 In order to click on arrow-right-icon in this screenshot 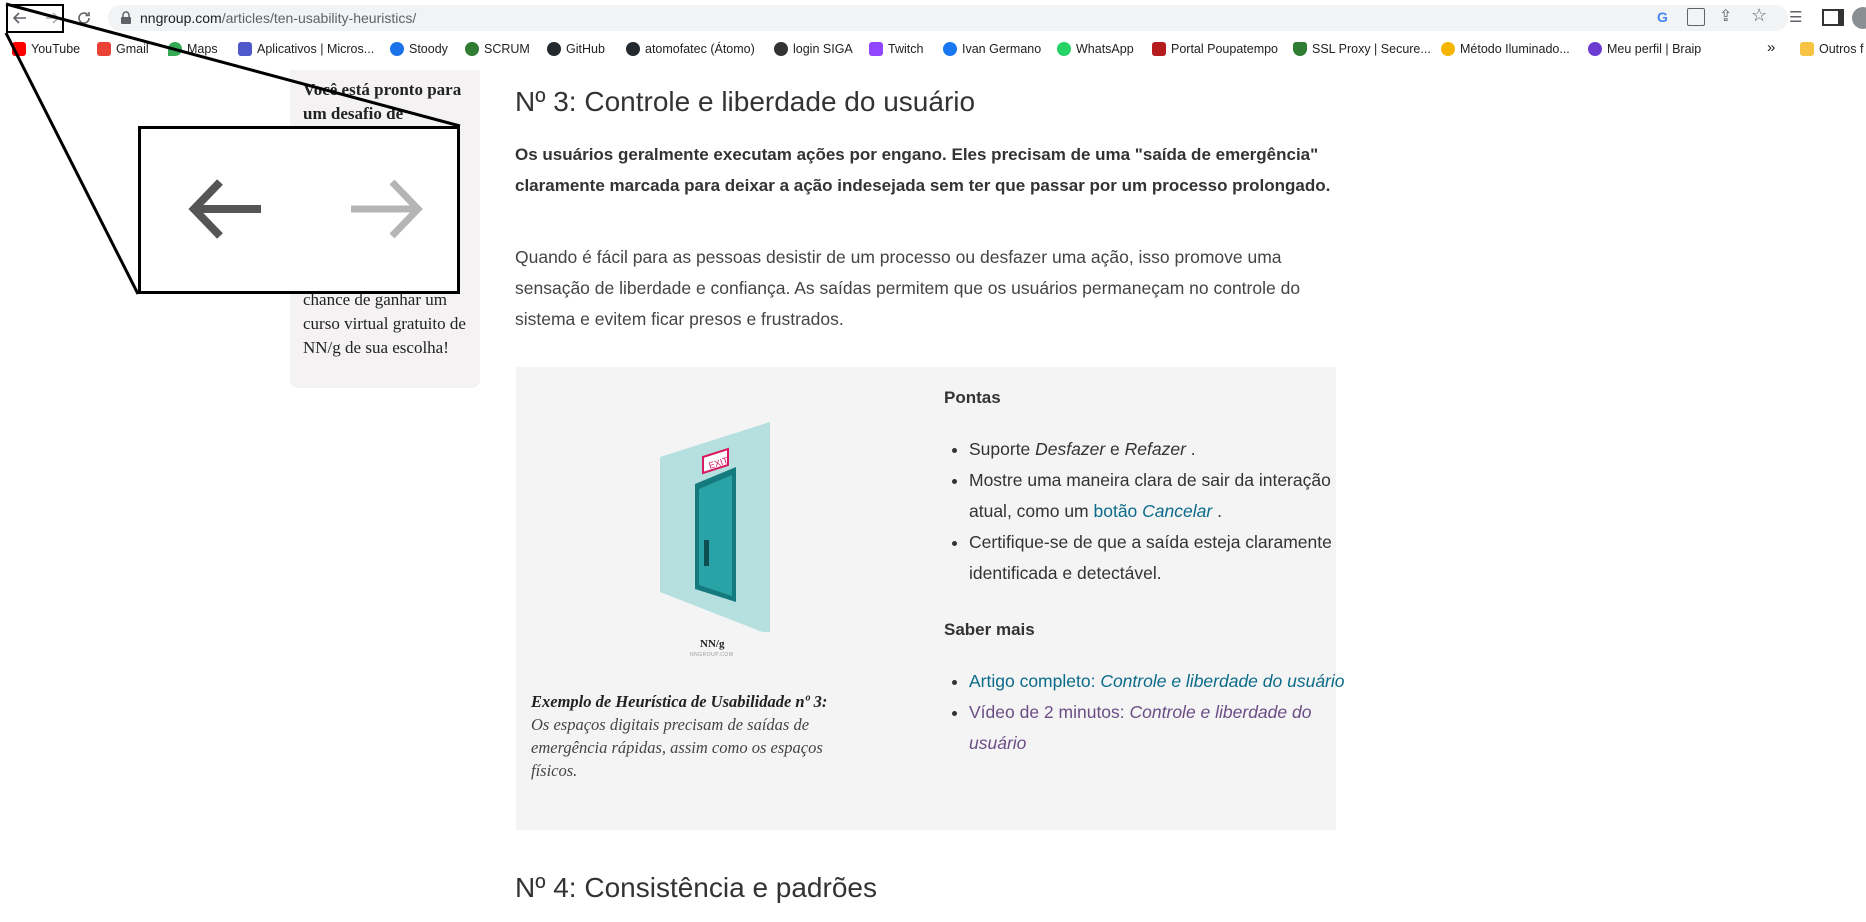, I will do `click(387, 209)`.